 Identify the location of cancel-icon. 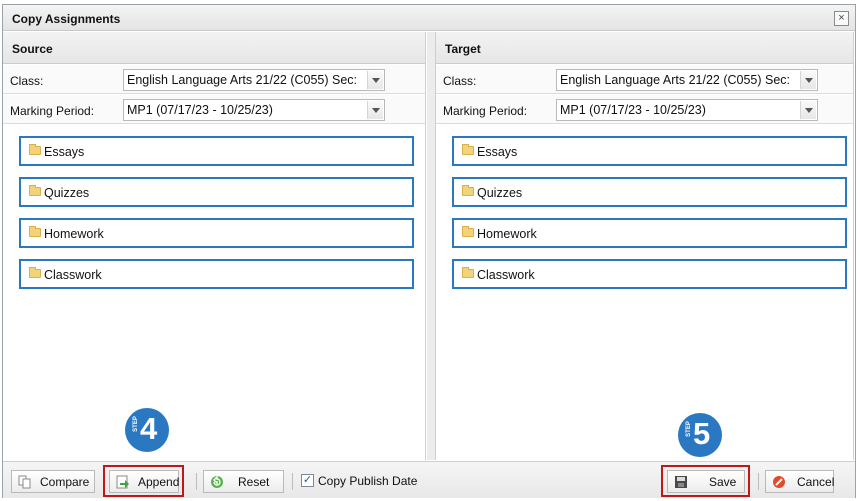
(779, 482).